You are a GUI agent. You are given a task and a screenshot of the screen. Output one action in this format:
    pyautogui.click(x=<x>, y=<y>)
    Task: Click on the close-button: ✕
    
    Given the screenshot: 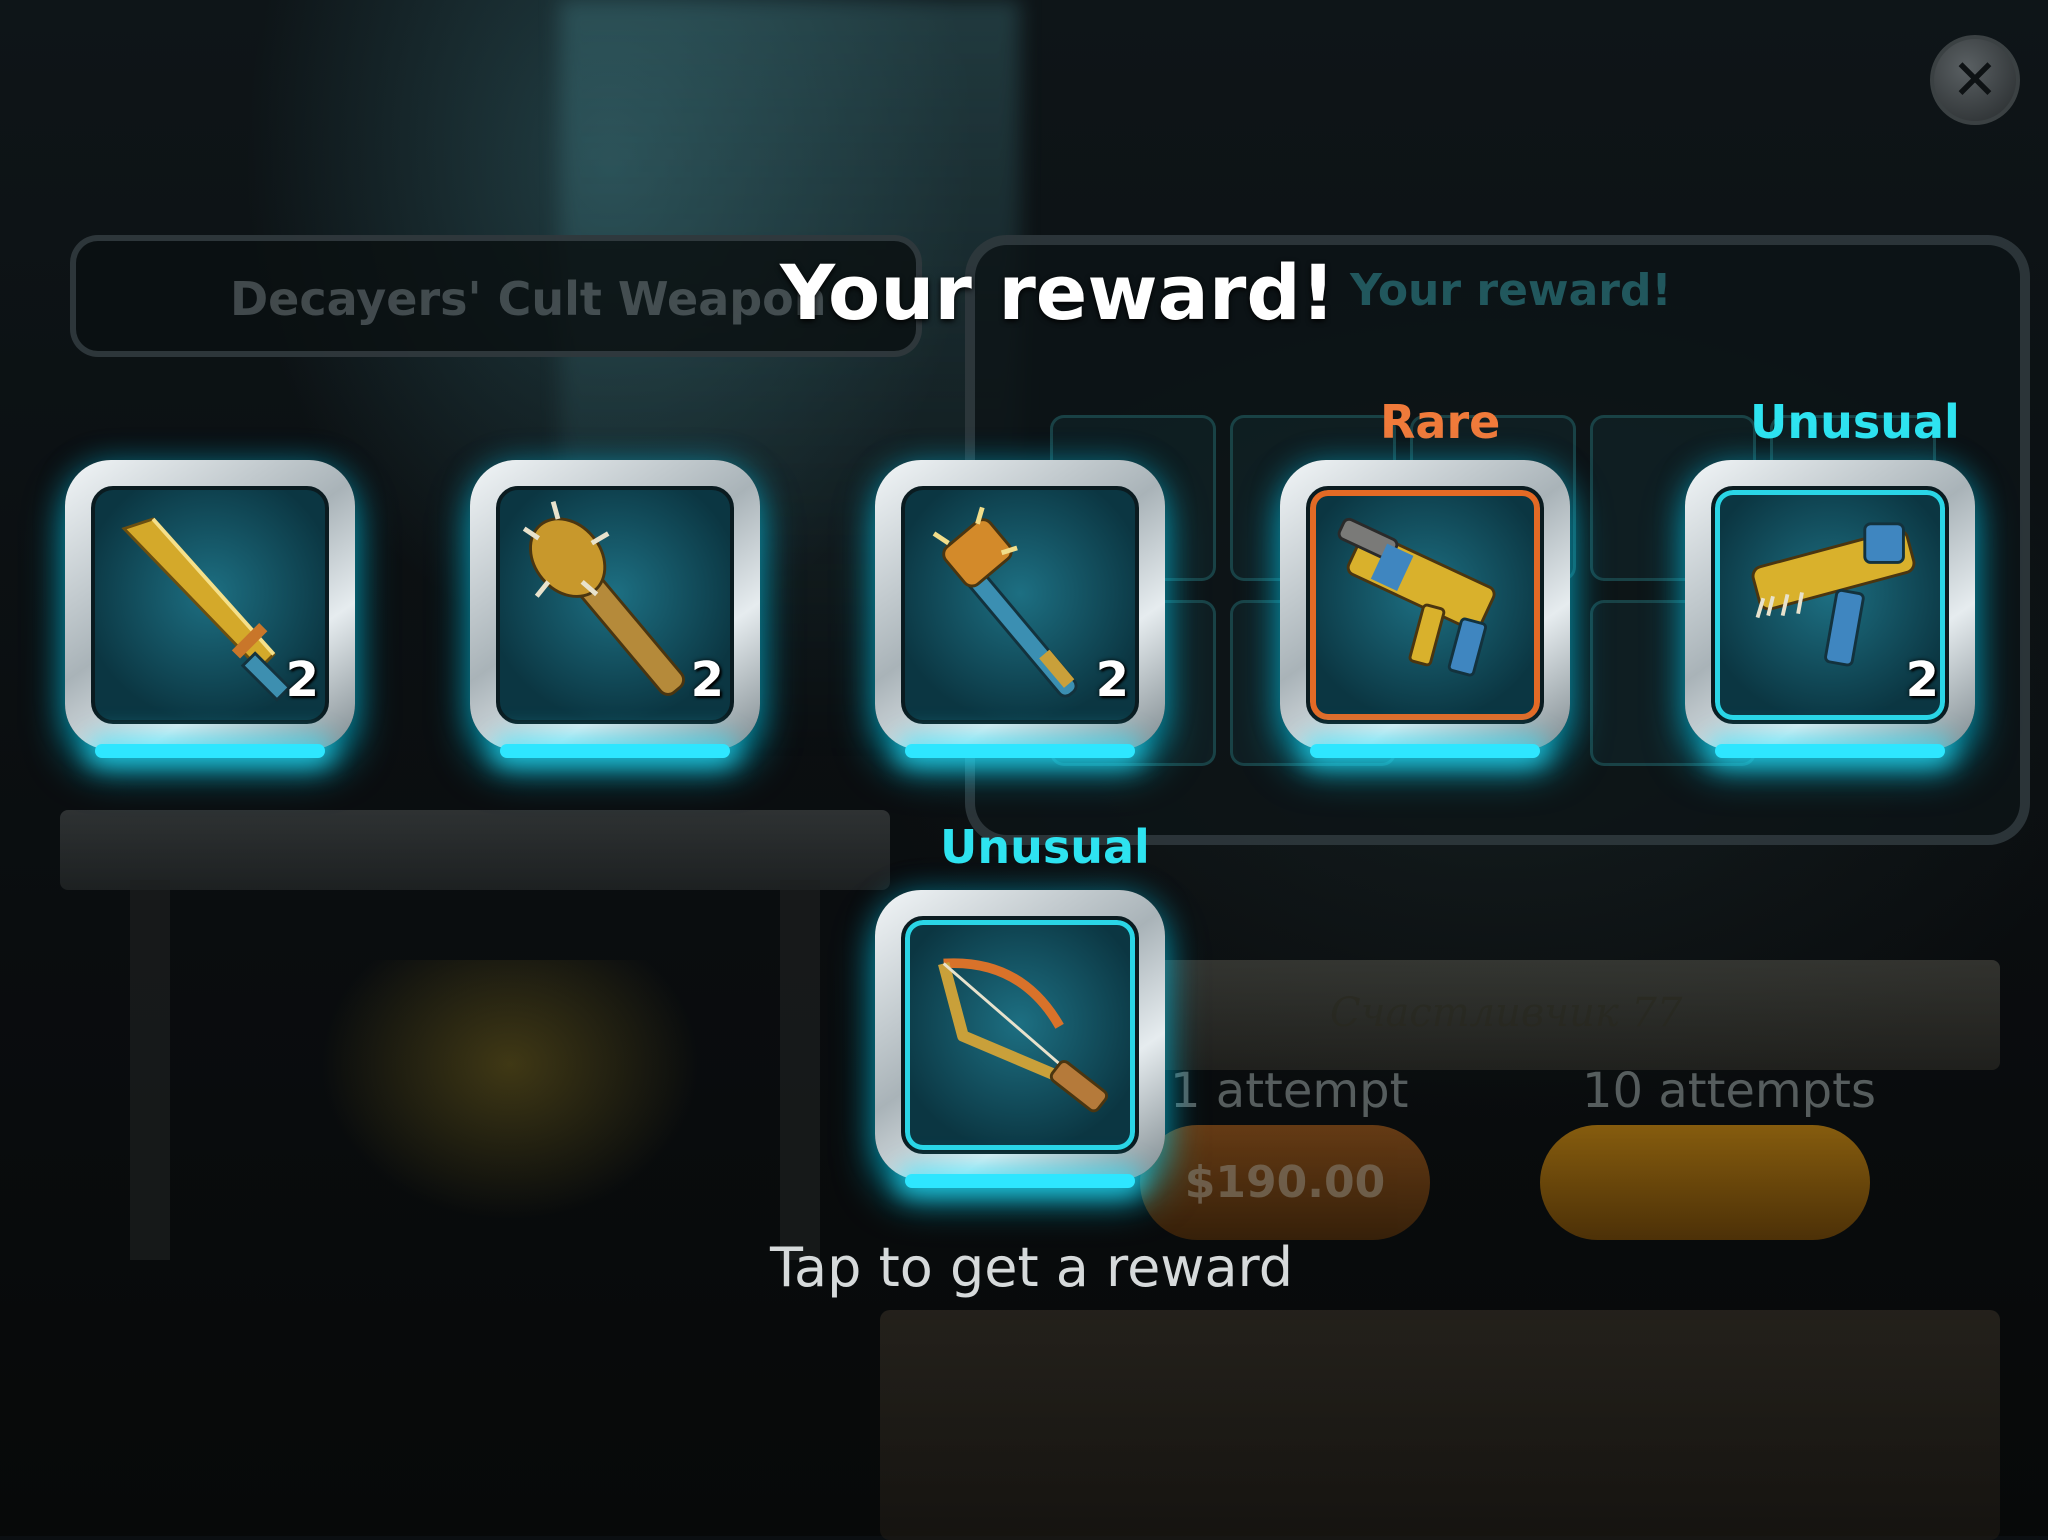 What is the action you would take?
    pyautogui.click(x=1975, y=80)
    